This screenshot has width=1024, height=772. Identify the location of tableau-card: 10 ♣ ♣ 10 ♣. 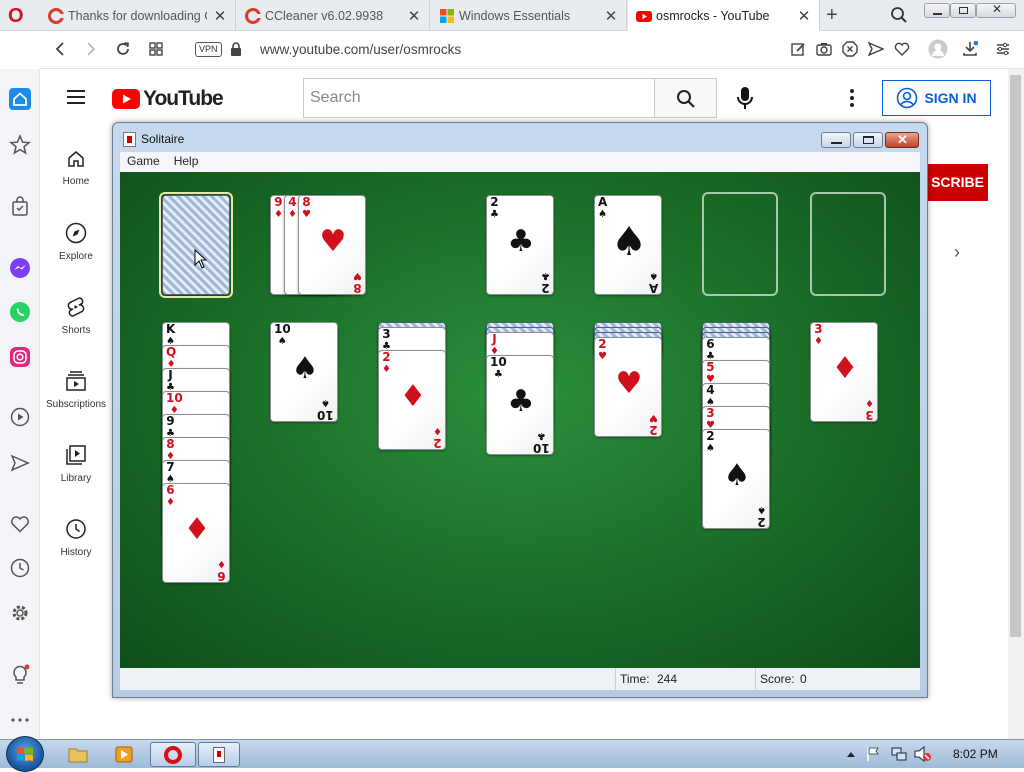
(520, 405).